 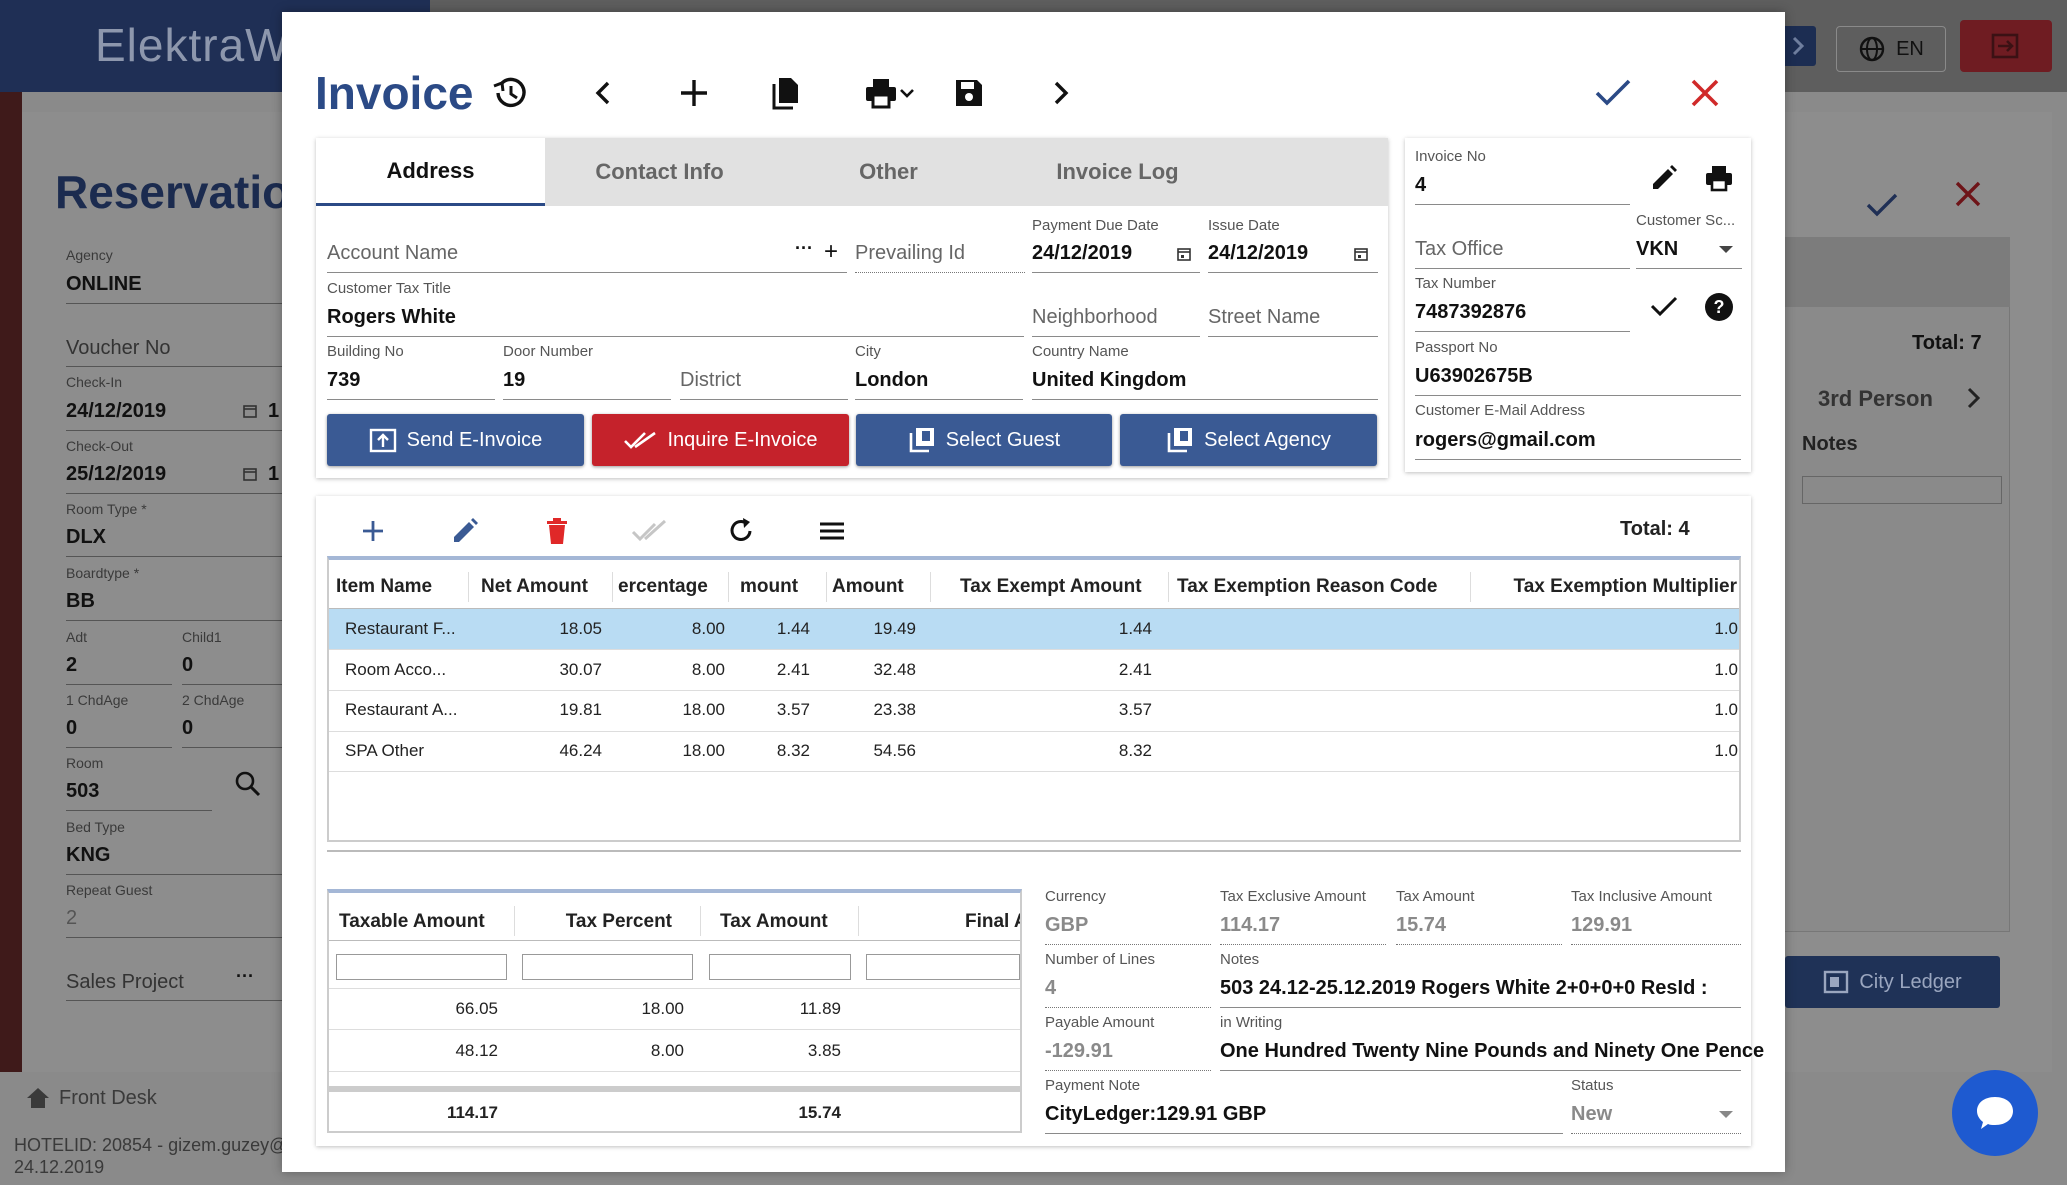 What do you see at coordinates (780, 967) in the screenshot?
I see `filter-tax-amount` at bounding box center [780, 967].